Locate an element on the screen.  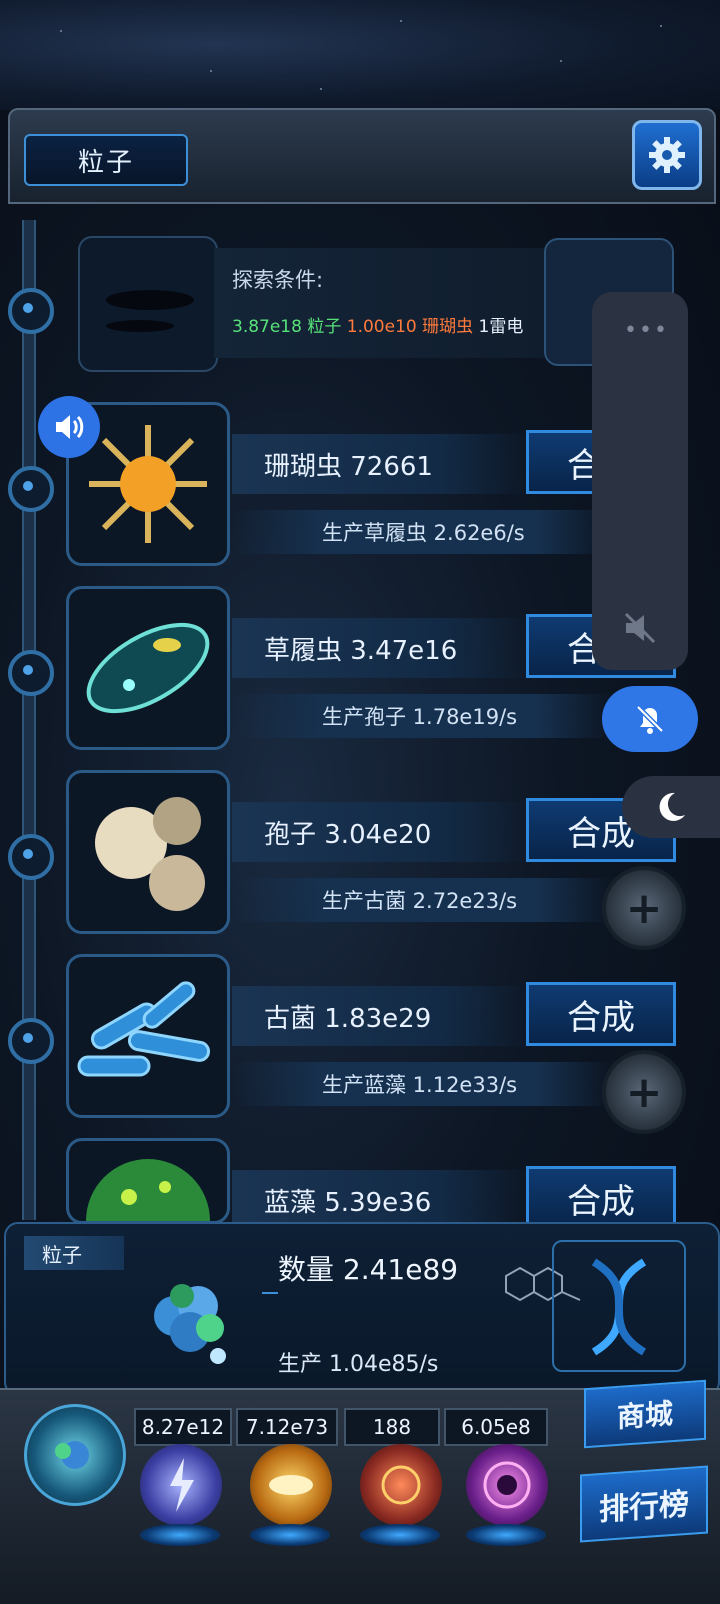
silent-mode-button is located at coordinates (650, 719).